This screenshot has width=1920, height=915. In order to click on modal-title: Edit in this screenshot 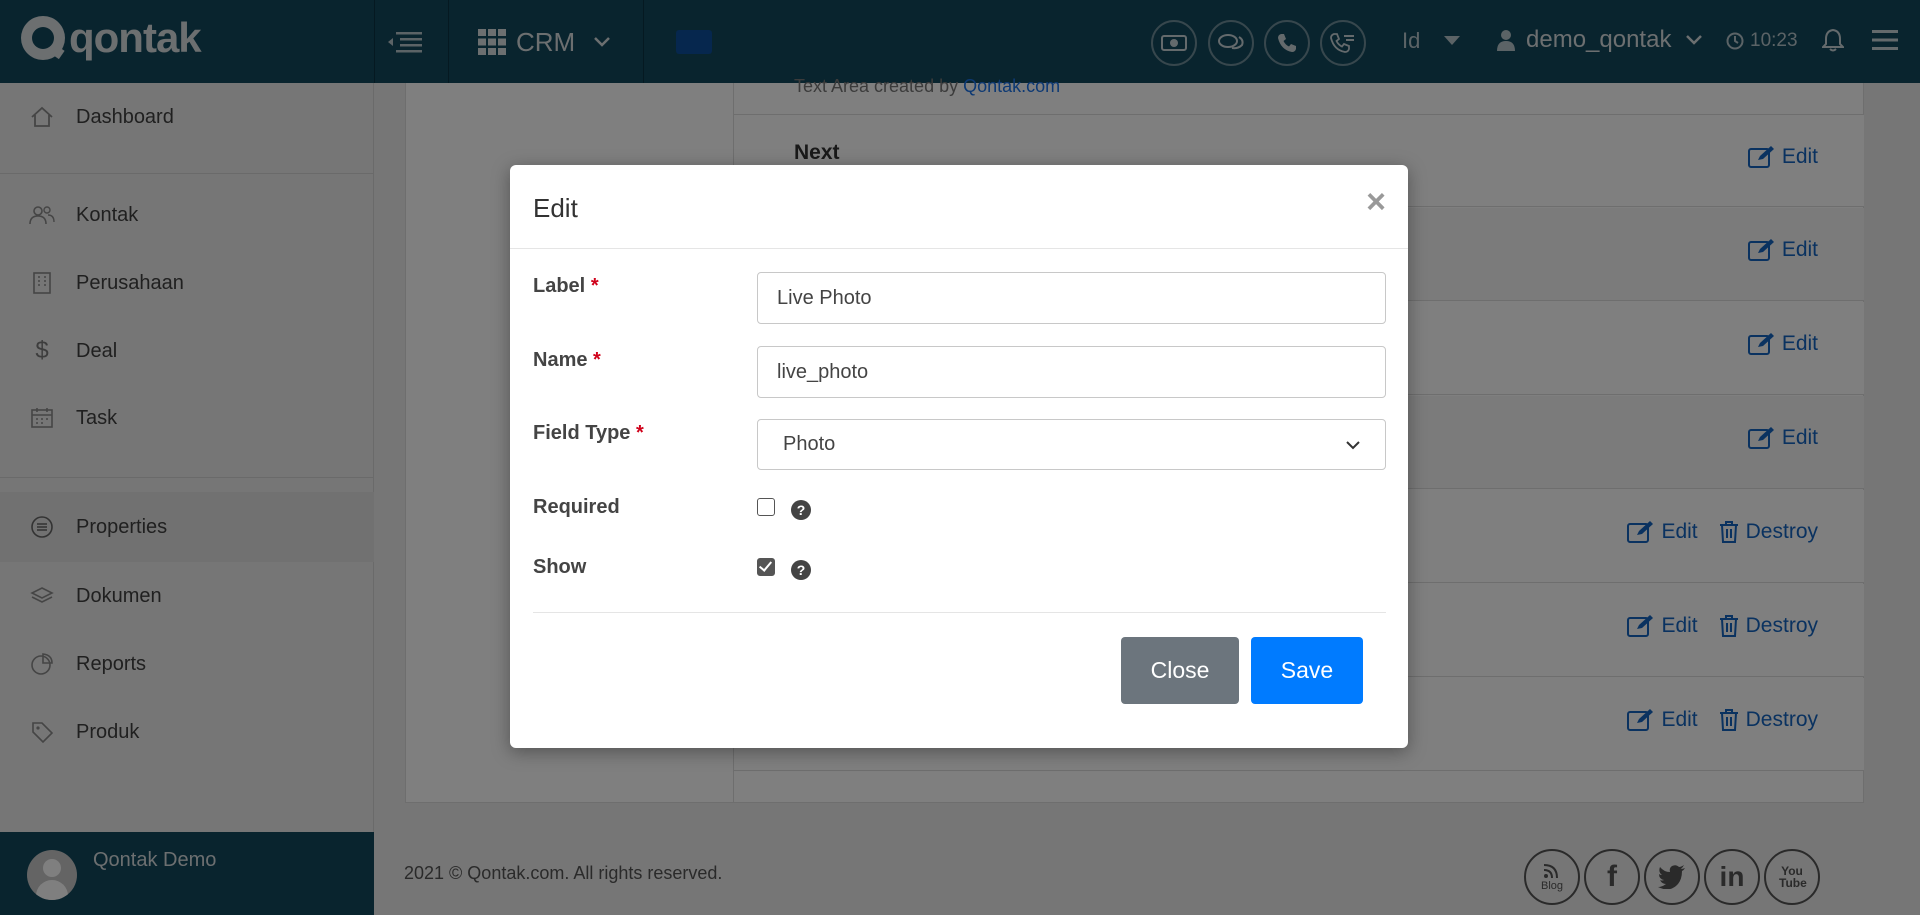, I will do `click(555, 208)`.